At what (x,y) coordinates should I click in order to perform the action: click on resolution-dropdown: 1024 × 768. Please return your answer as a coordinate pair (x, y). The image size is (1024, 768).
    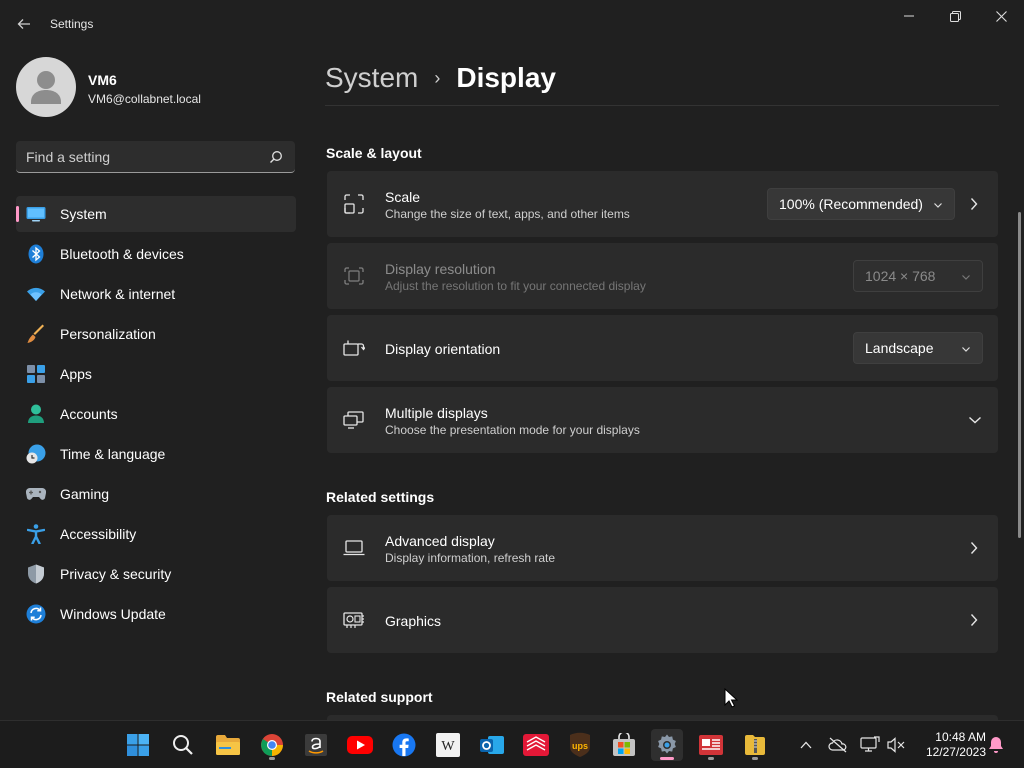
    Looking at the image, I should click on (918, 276).